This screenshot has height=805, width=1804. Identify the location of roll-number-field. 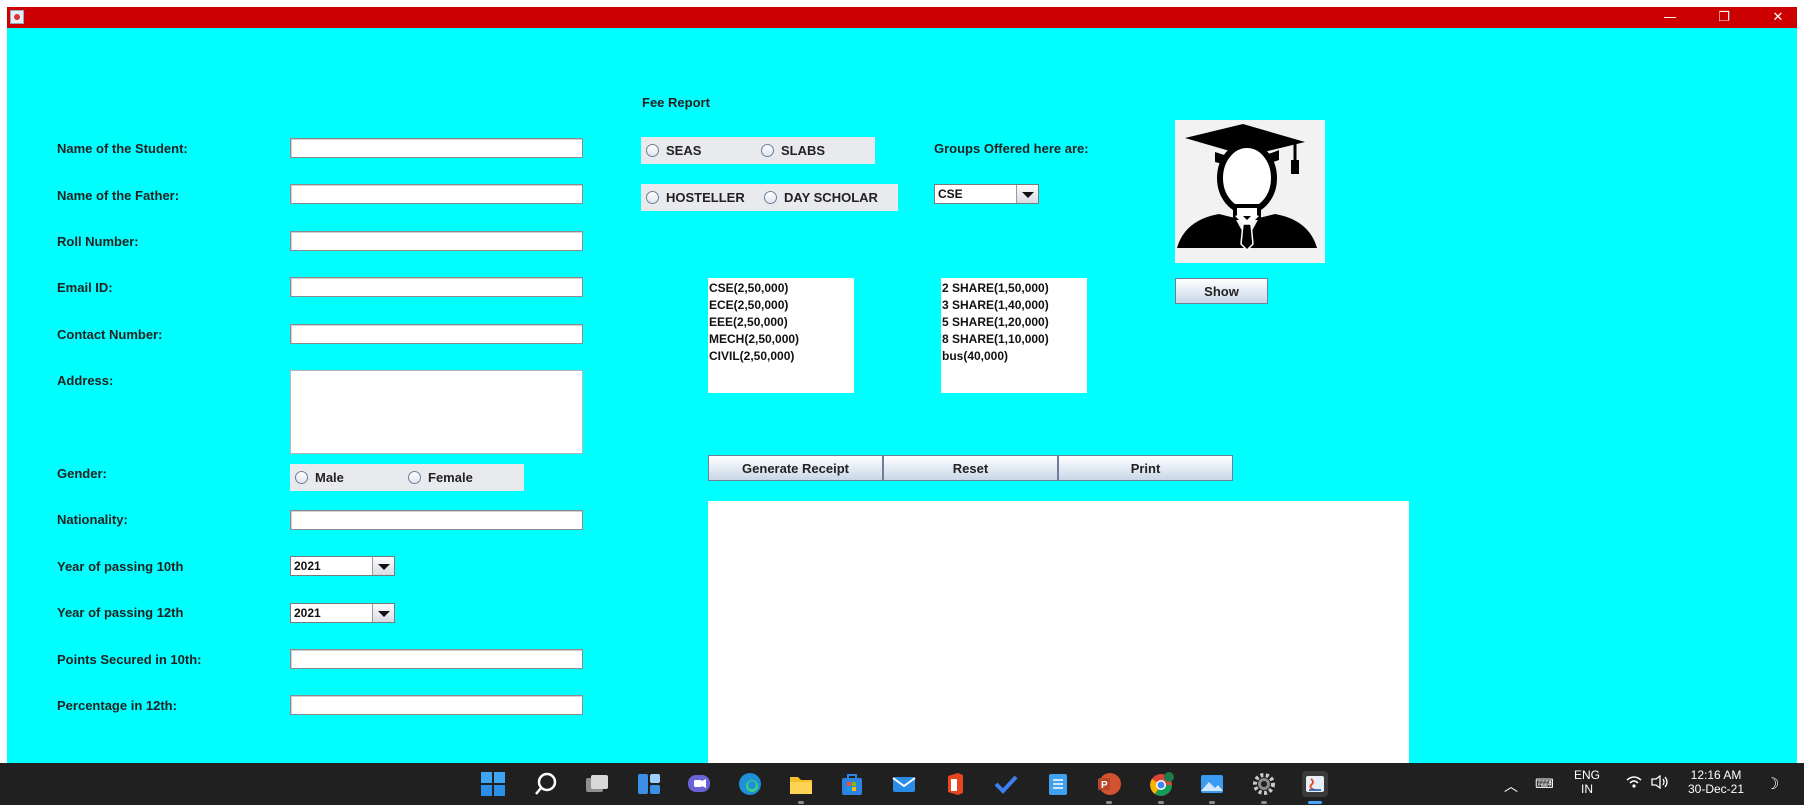
(436, 241).